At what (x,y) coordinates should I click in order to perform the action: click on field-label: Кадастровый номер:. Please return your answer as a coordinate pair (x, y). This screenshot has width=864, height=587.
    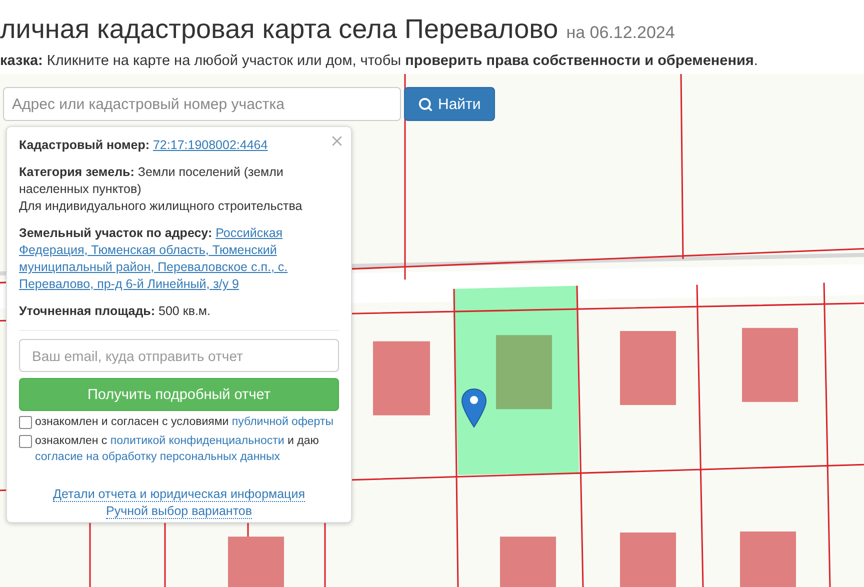
    Looking at the image, I should click on (84, 145).